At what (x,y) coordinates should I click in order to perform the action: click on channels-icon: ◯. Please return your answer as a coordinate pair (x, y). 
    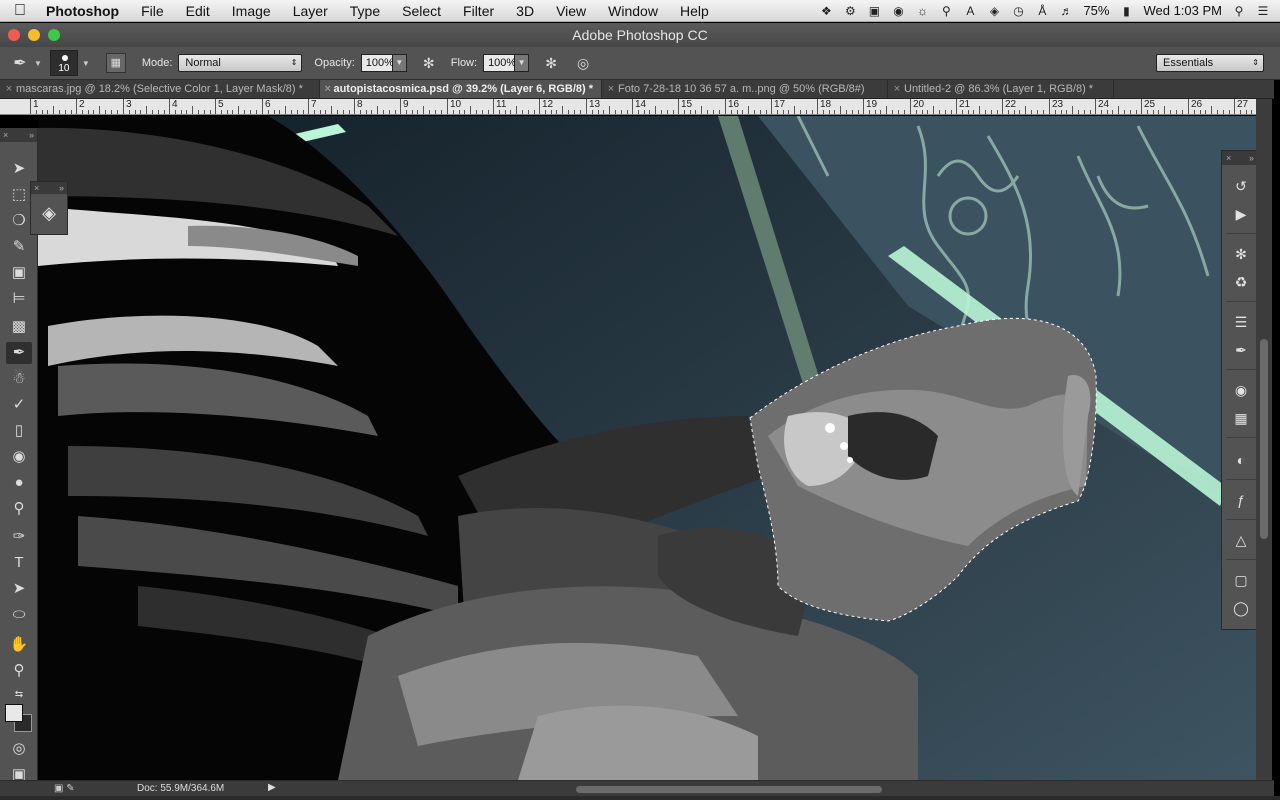
    Looking at the image, I should click on (1241, 608).